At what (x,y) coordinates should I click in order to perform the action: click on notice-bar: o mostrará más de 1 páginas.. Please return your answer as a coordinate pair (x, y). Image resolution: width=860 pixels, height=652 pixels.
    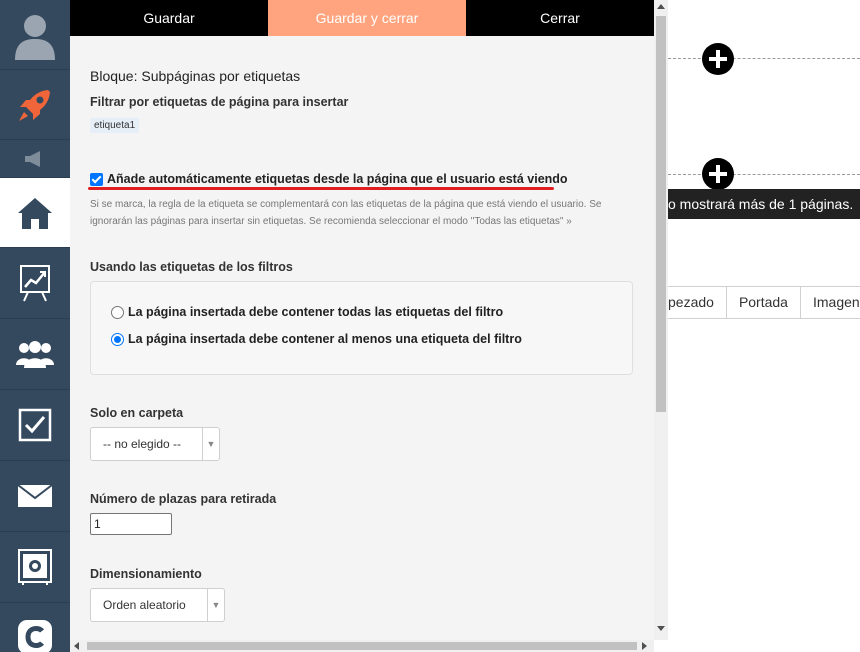
    Looking at the image, I should click on (764, 204).